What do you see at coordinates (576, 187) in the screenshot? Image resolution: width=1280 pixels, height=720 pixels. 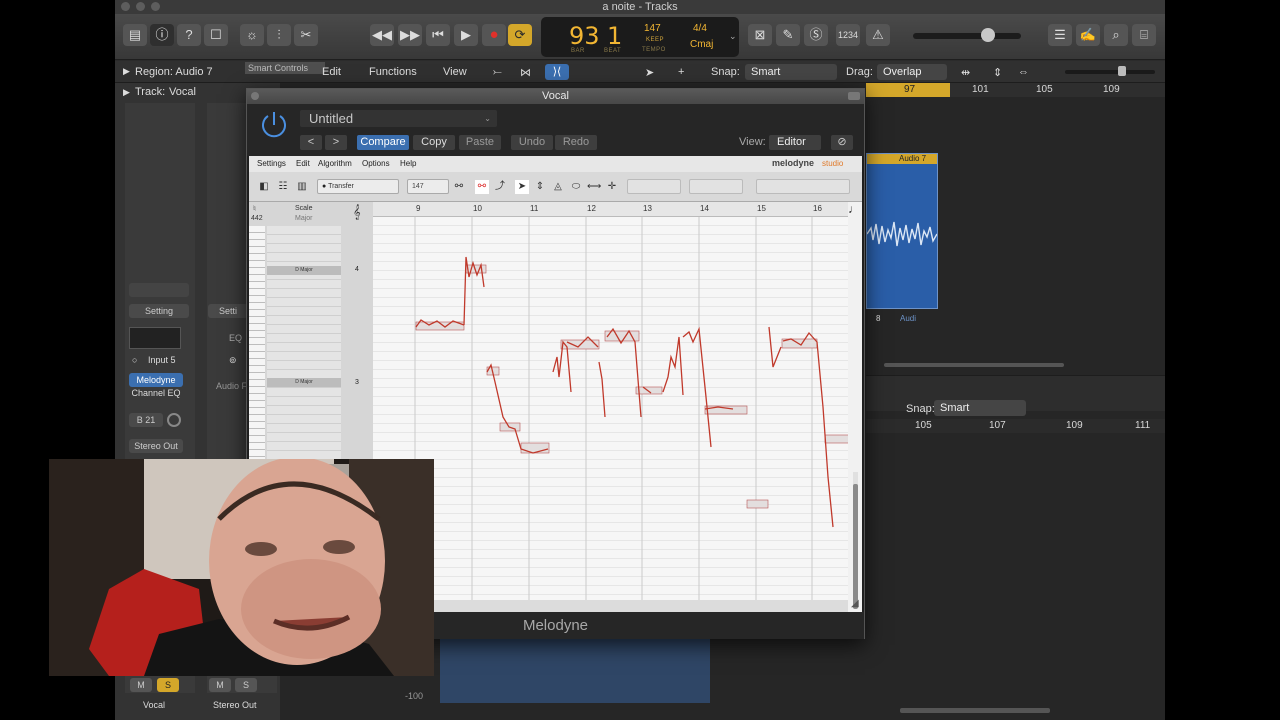 I see `amplitude-tool-icon: ⬭` at bounding box center [576, 187].